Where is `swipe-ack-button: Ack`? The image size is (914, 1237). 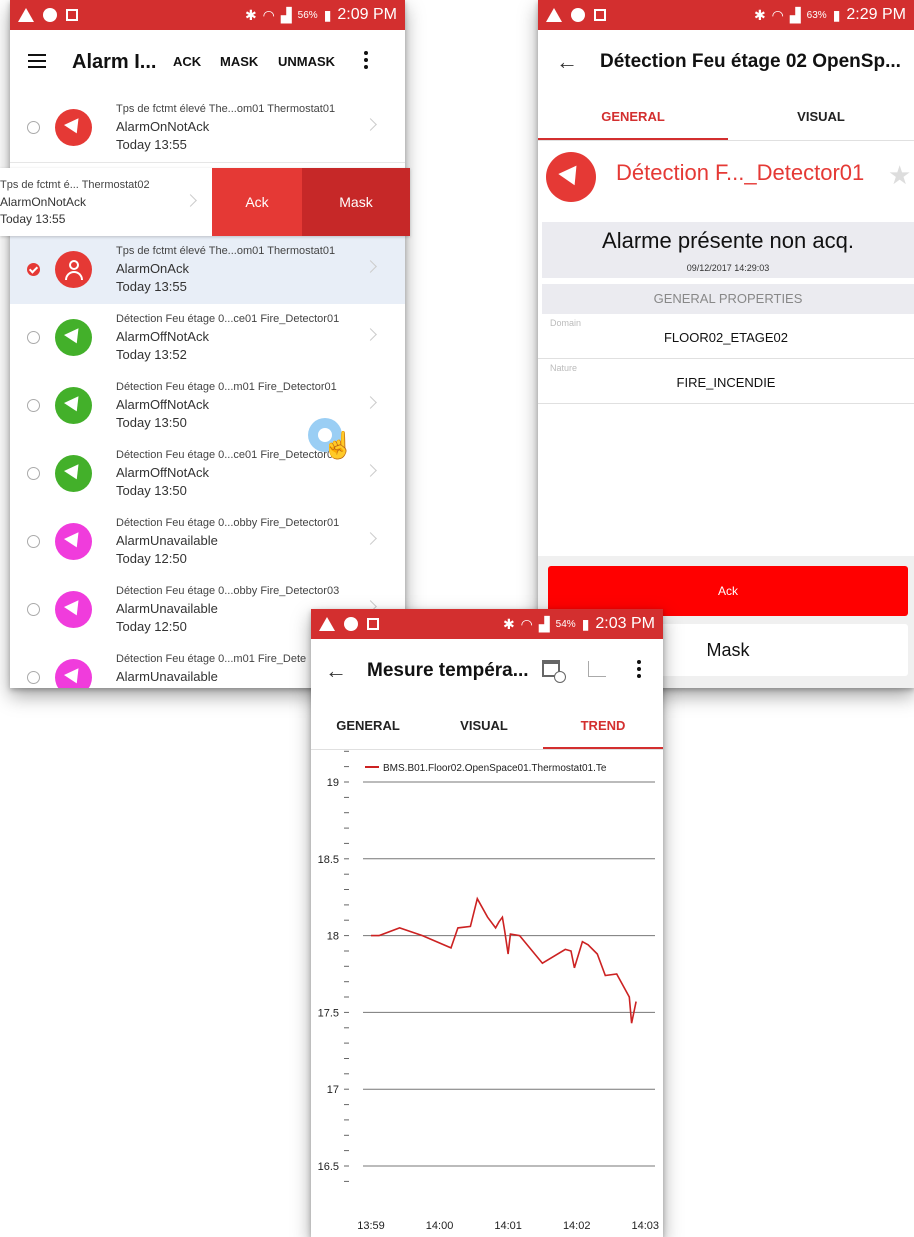
swipe-ack-button: Ack is located at coordinates (257, 202).